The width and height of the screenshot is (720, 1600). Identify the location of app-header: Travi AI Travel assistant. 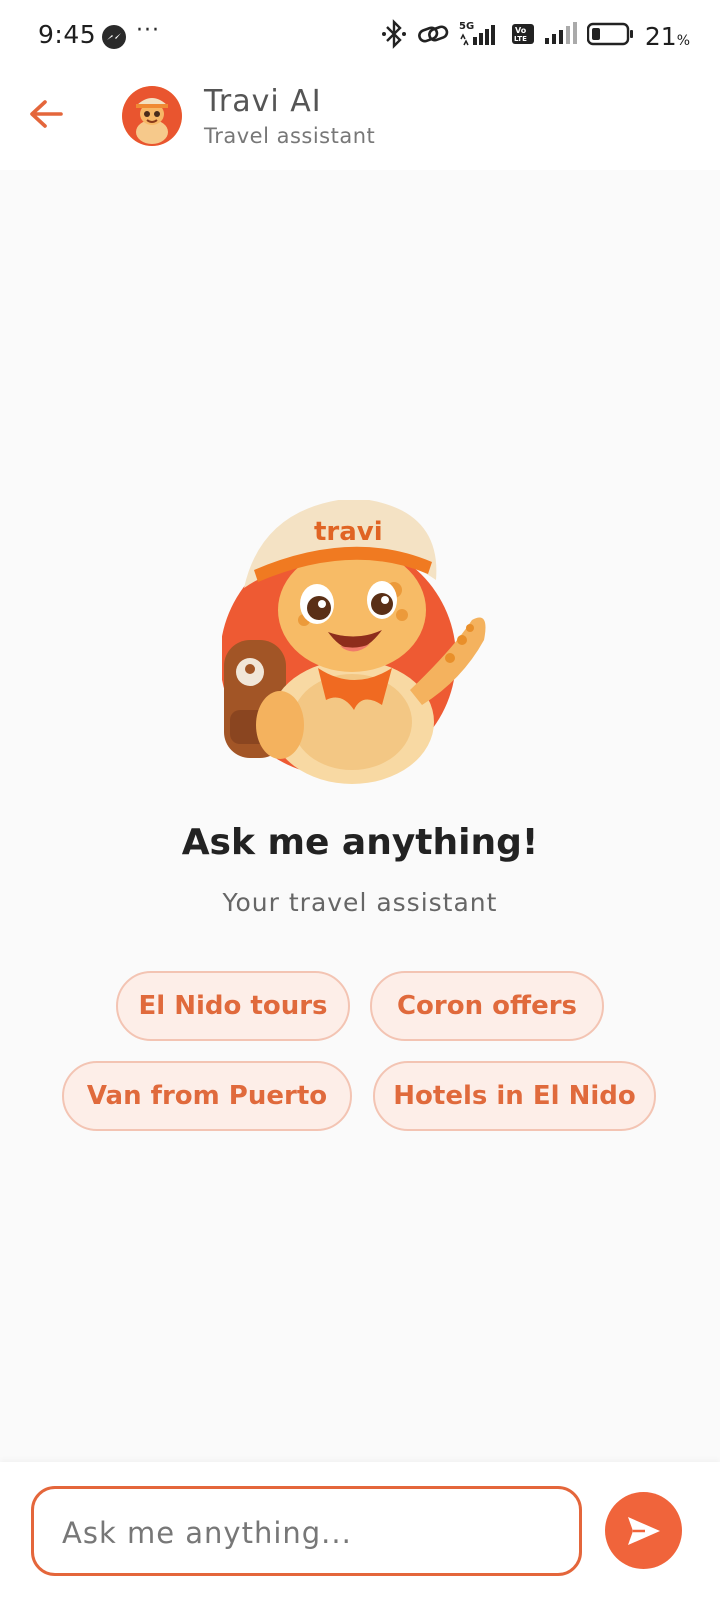
(360, 121).